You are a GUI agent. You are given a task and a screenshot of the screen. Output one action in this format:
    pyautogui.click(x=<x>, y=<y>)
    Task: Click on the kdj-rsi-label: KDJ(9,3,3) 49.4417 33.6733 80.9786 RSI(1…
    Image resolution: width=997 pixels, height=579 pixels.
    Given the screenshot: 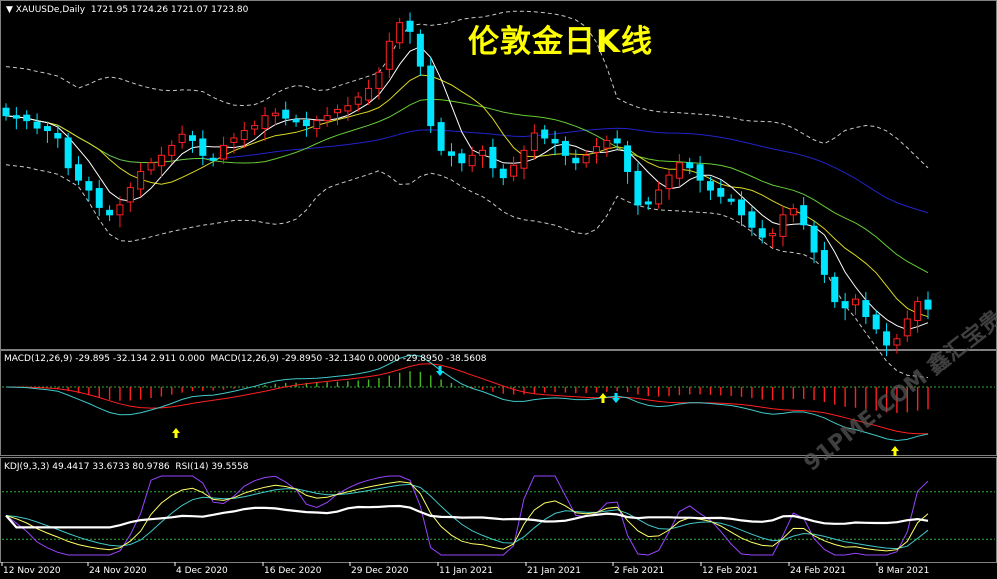 What is the action you would take?
    pyautogui.click(x=126, y=467)
    